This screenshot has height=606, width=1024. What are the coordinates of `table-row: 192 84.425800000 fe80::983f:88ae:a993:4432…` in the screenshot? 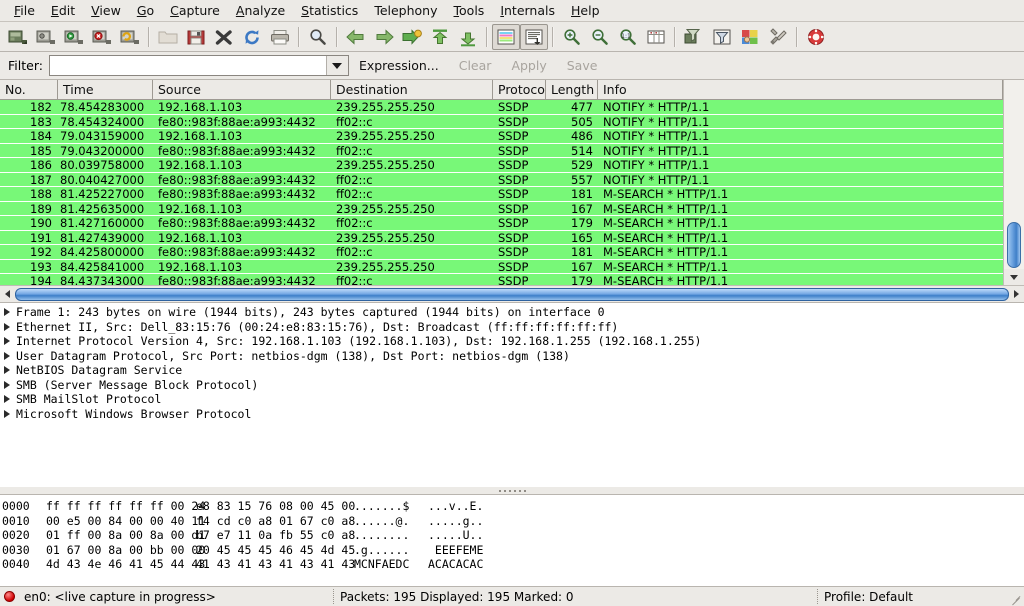 It's located at (501, 252).